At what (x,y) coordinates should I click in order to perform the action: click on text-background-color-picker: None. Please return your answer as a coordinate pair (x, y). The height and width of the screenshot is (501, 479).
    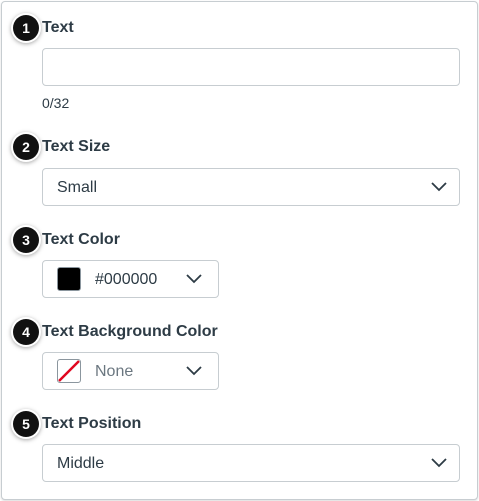
    Looking at the image, I should click on (130, 371).